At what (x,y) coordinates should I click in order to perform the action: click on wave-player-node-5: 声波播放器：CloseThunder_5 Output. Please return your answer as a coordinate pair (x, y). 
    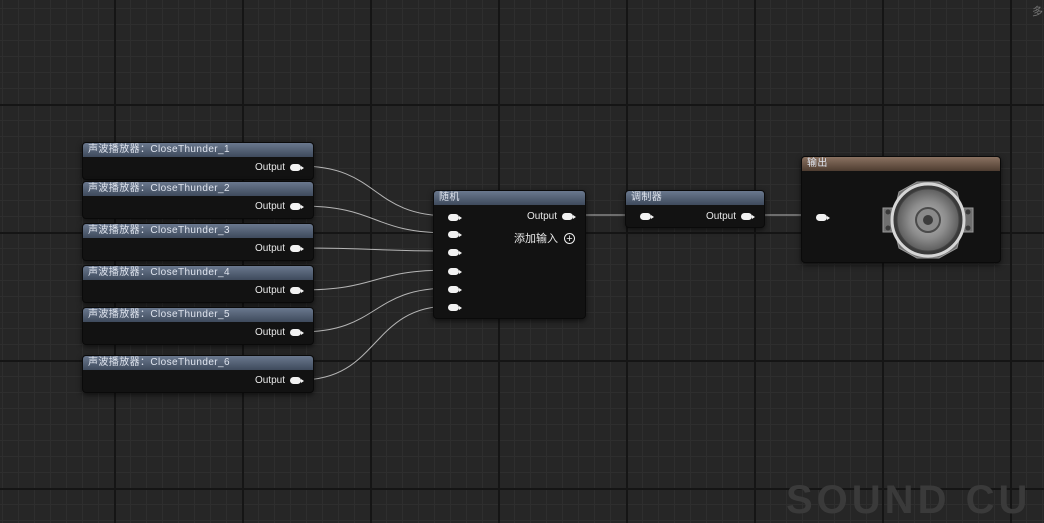
    Looking at the image, I should click on (198, 326).